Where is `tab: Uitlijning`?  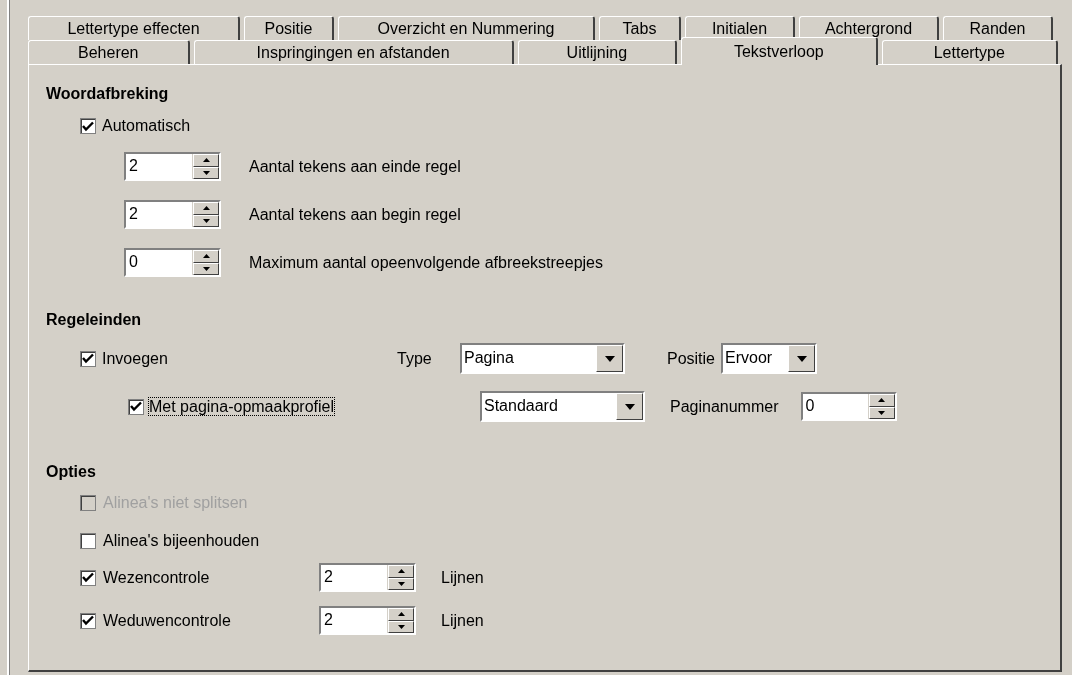
tab: Uitlijning is located at coordinates (597, 52).